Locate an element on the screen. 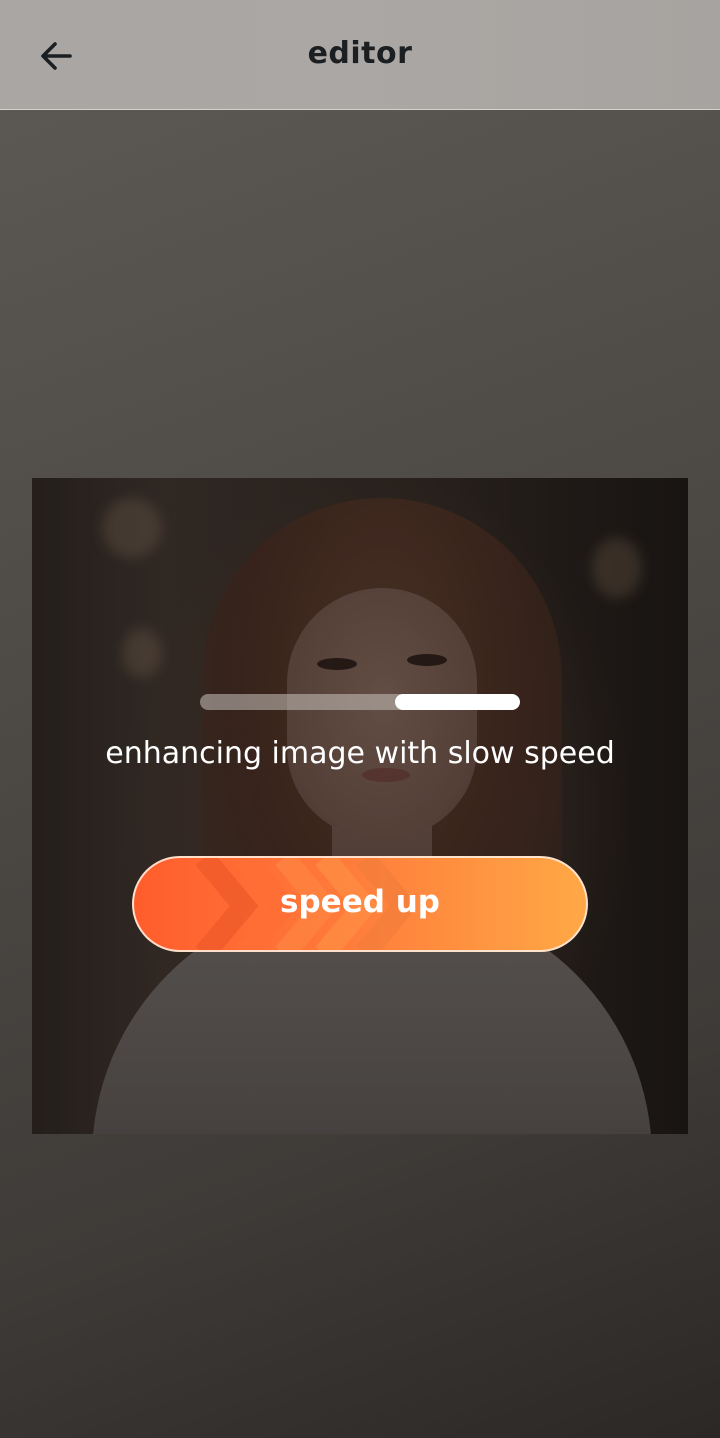 This screenshot has height=1438, width=720. page-title: editor is located at coordinates (360, 53).